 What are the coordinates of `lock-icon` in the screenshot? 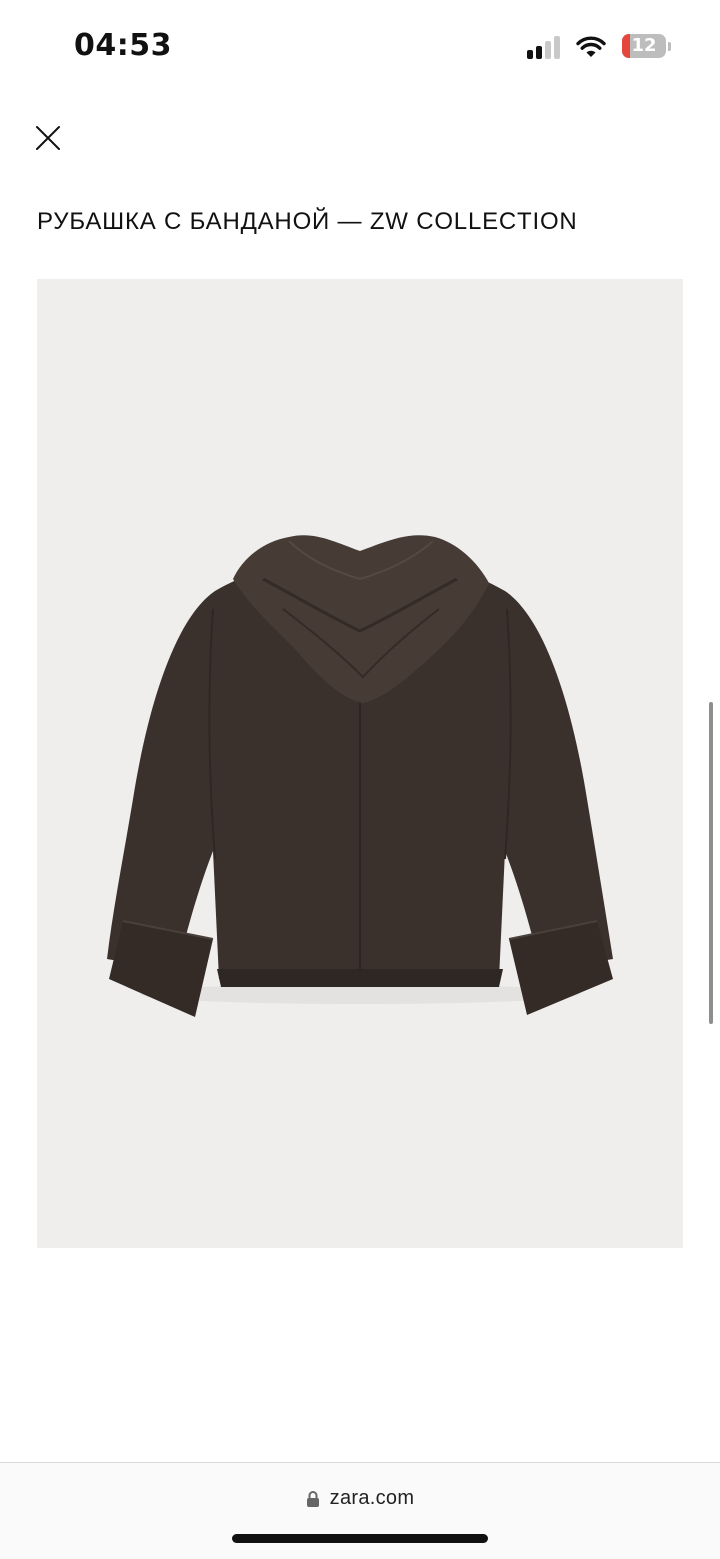 It's located at (312, 1498).